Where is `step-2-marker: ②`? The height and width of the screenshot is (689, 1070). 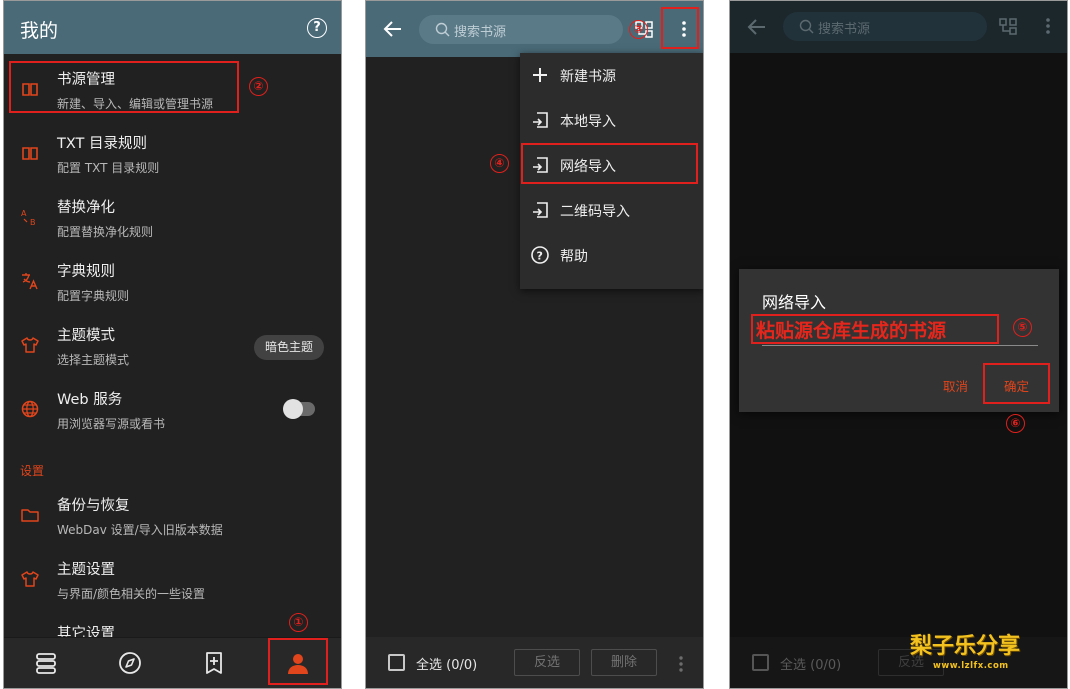 step-2-marker: ② is located at coordinates (258, 86).